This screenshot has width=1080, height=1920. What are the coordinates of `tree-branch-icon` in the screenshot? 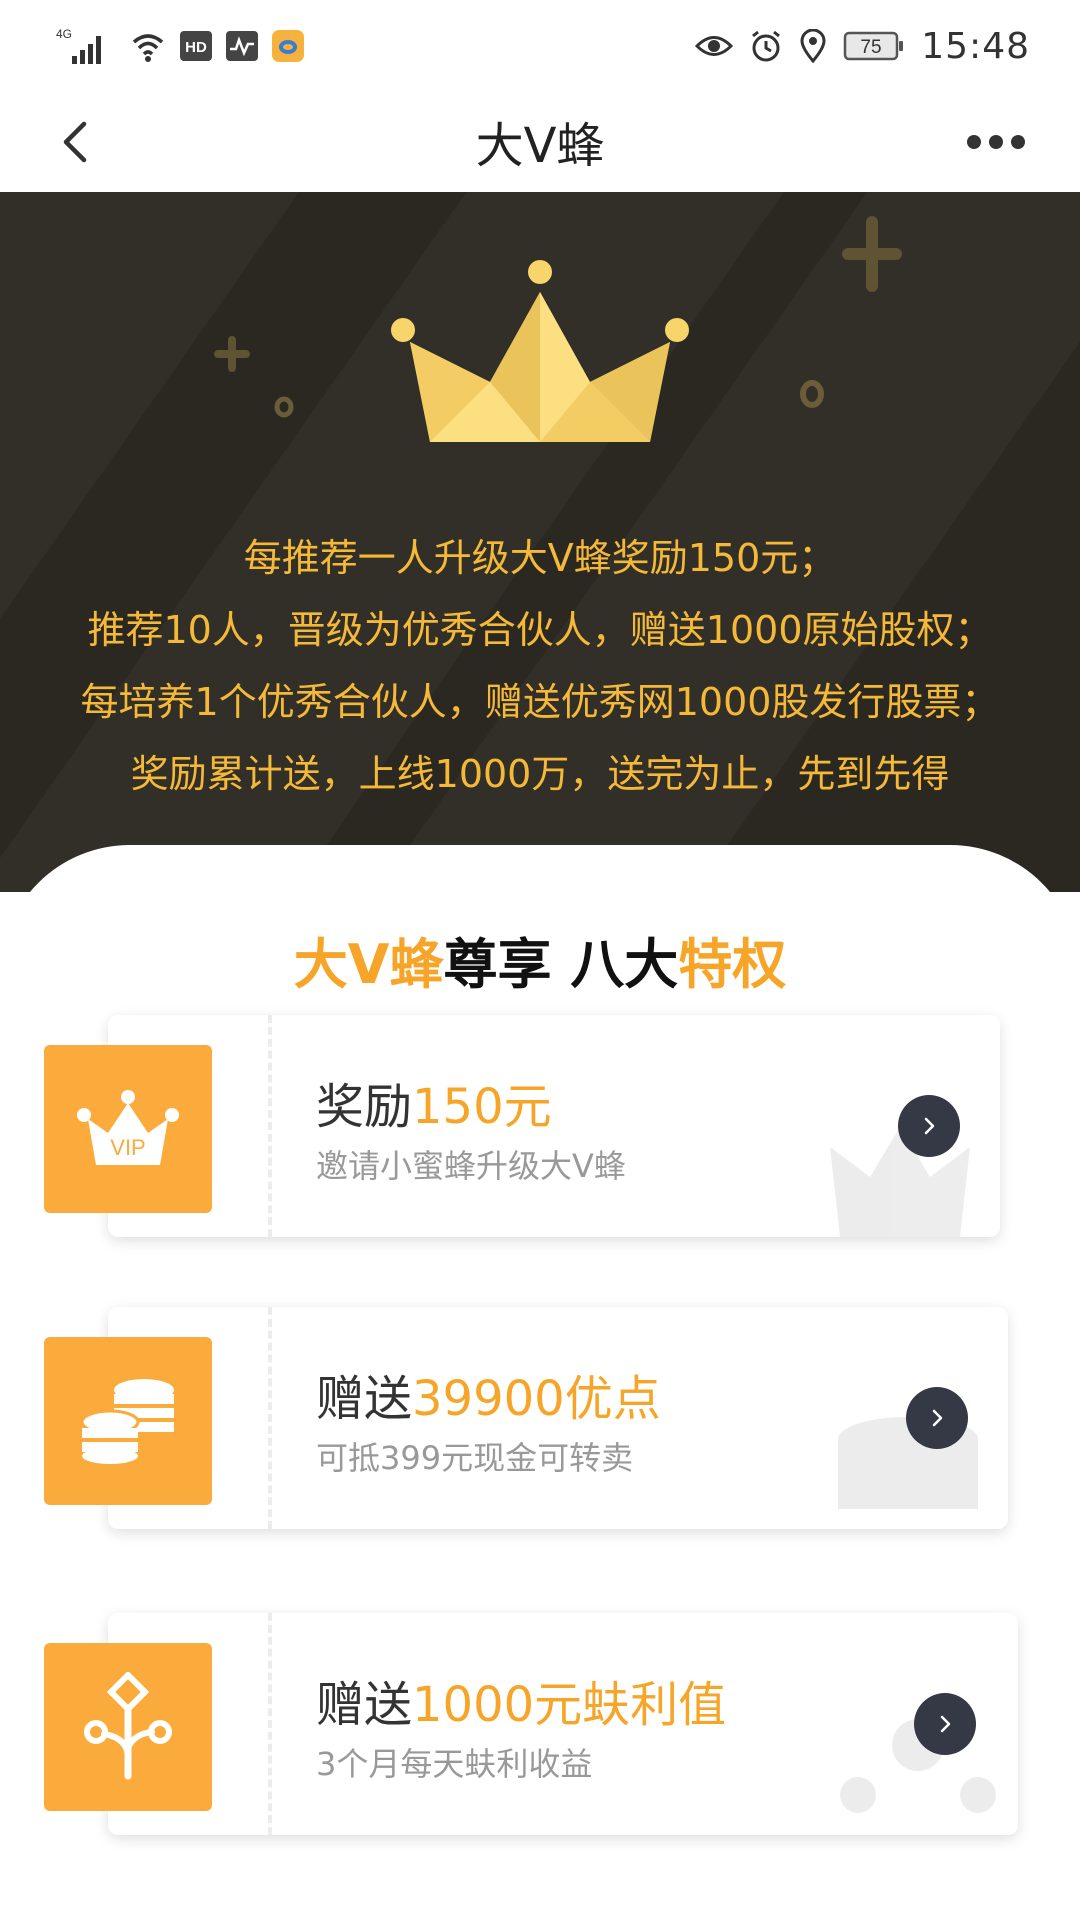 It's located at (128, 1726).